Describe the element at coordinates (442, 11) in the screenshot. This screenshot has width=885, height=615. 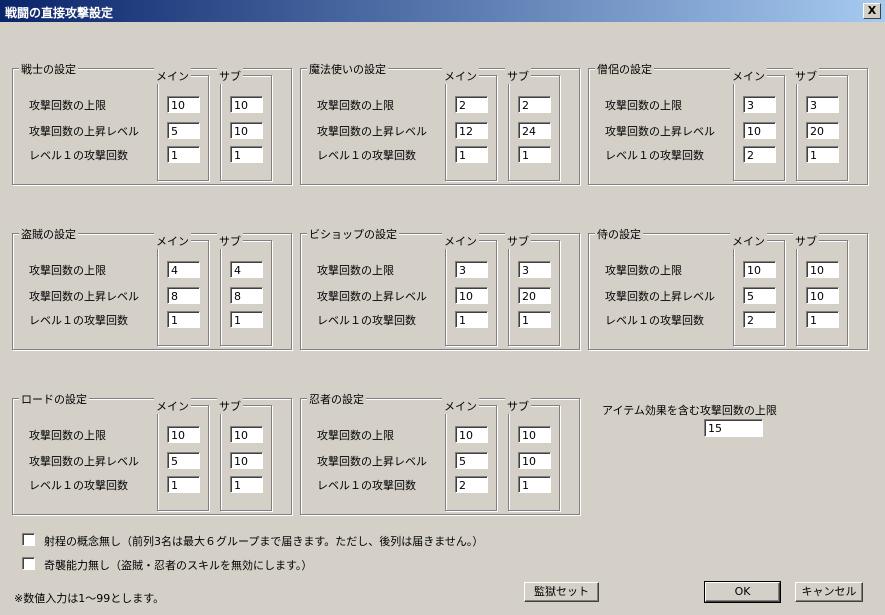
I see `title-bar: 戦闘の直接攻撃設定 X` at that location.